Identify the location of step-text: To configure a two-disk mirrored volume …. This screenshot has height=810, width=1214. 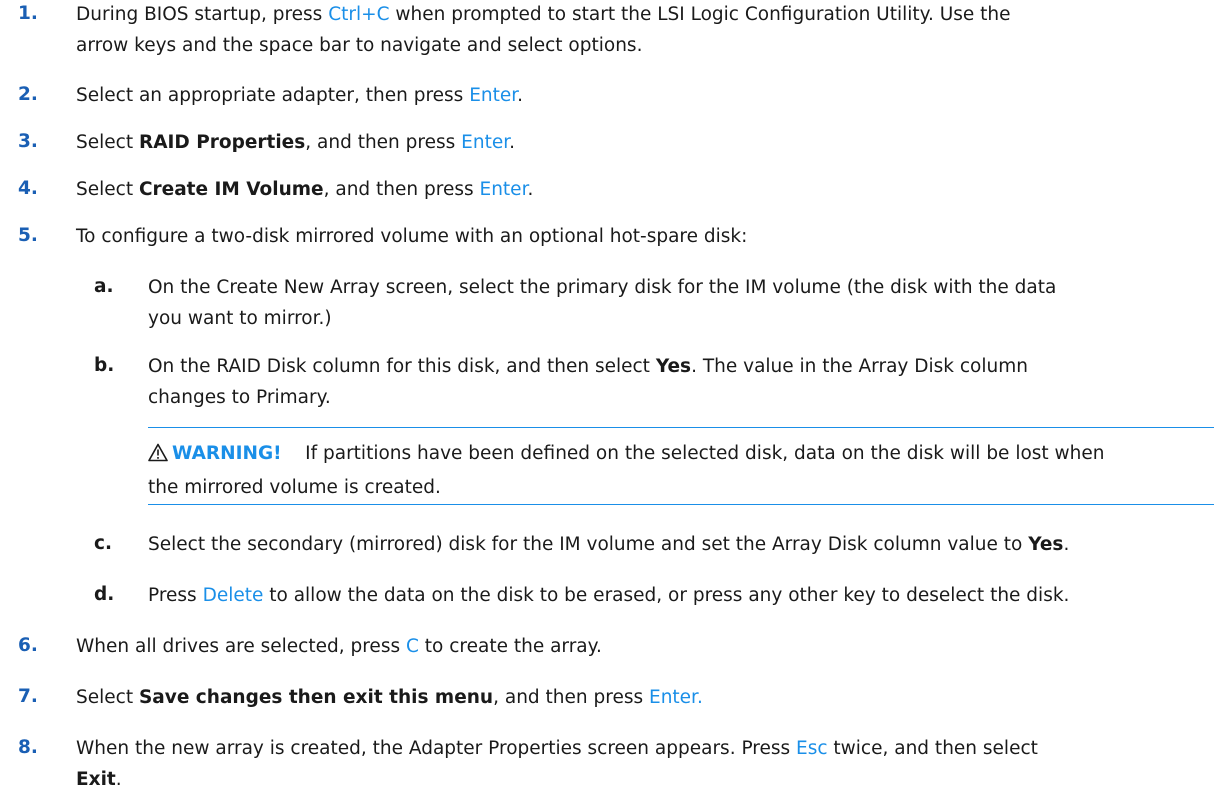
(412, 236).